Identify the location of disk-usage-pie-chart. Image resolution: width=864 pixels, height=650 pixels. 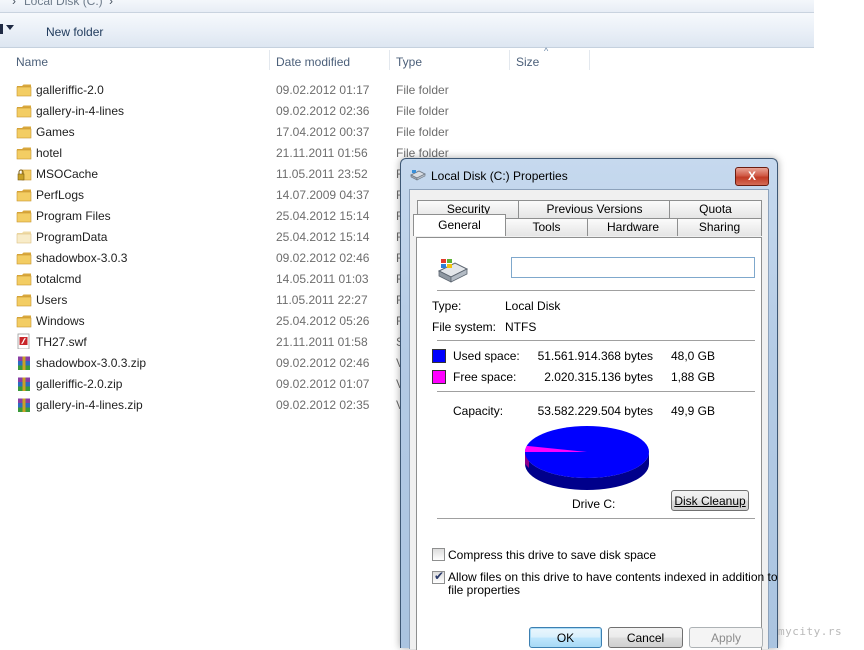
(587, 458).